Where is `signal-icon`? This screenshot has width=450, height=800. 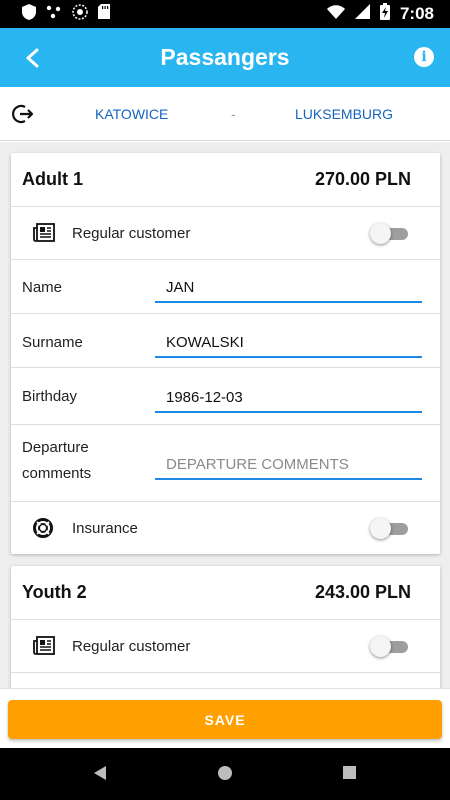
signal-icon is located at coordinates (362, 14).